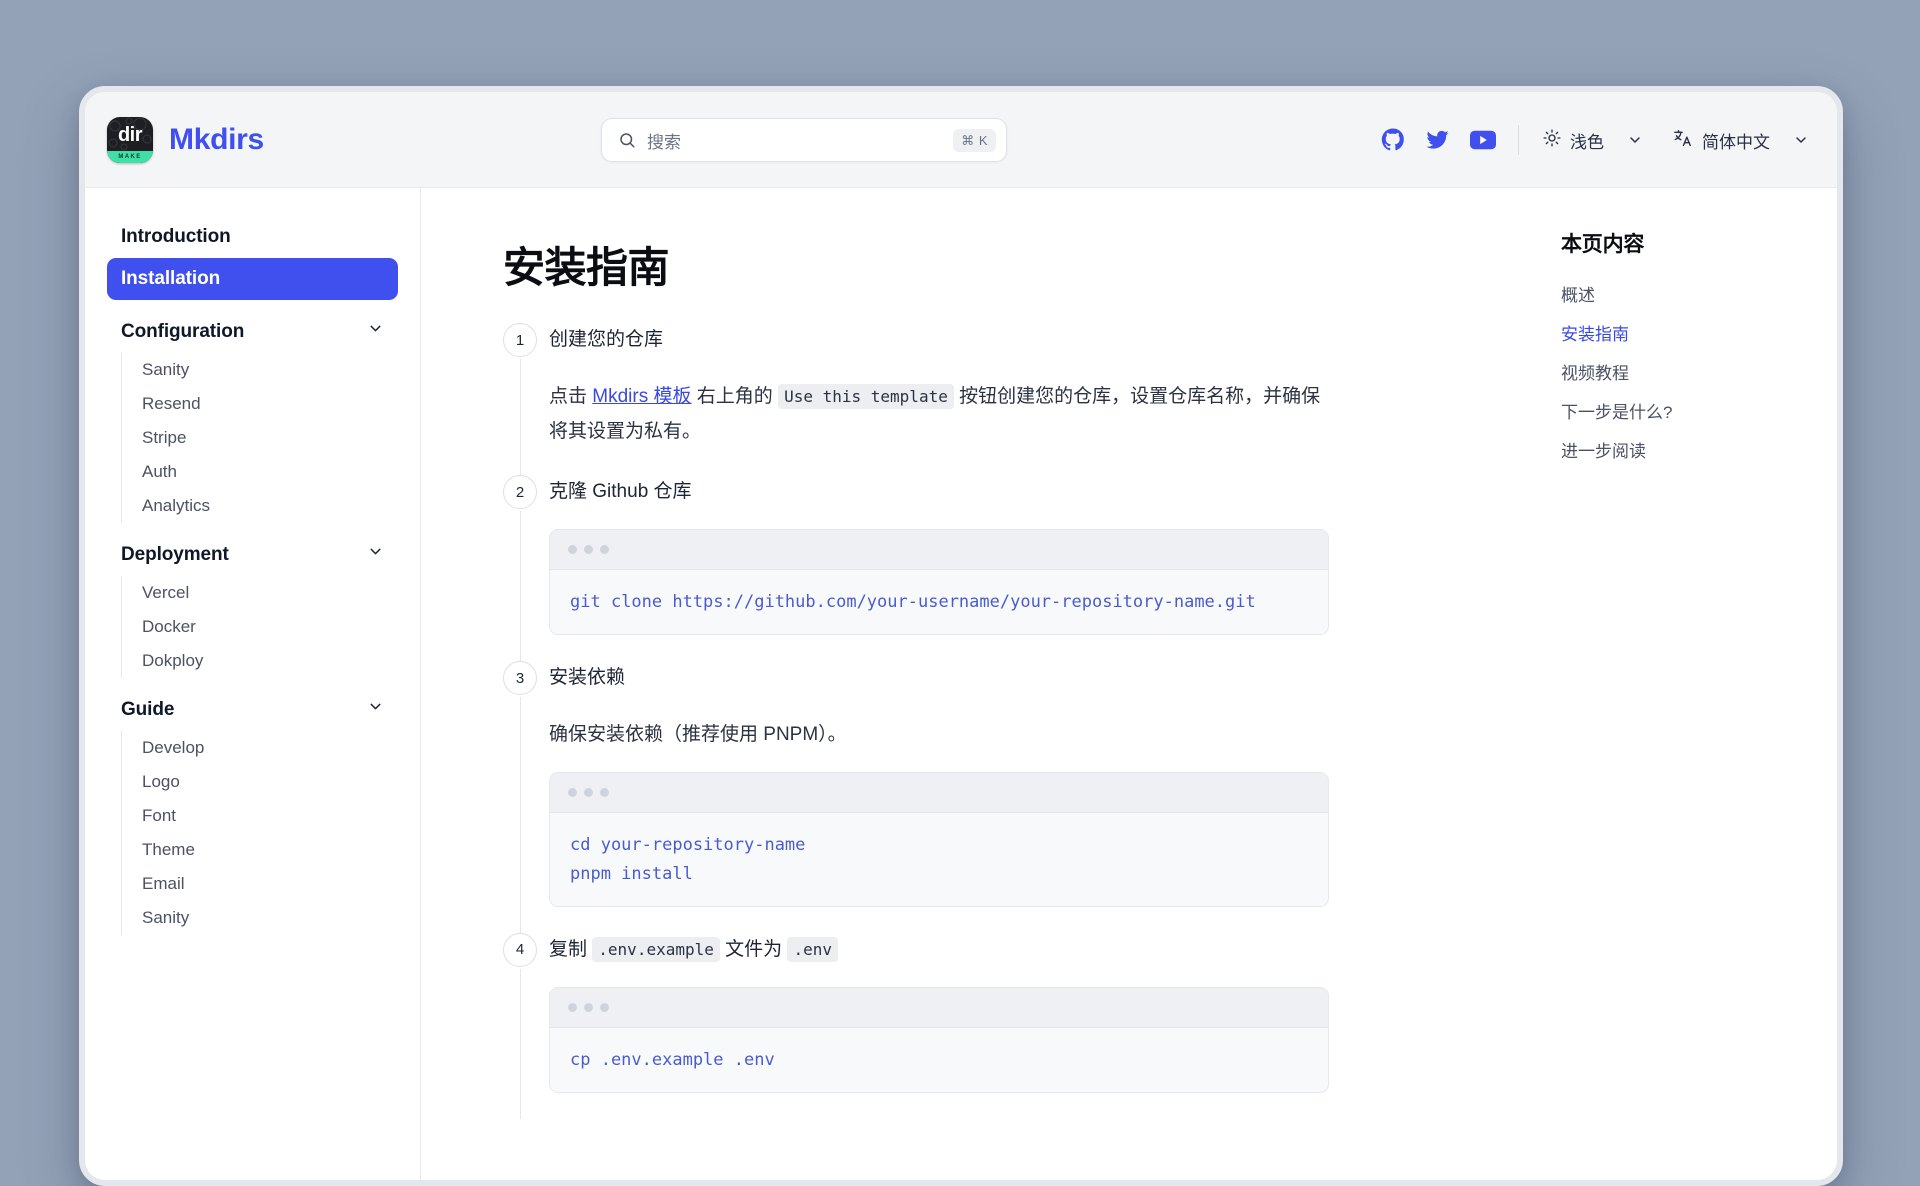  Describe the element at coordinates (260, 748) in the screenshot. I see `sidebar-item-develop: Develop` at that location.